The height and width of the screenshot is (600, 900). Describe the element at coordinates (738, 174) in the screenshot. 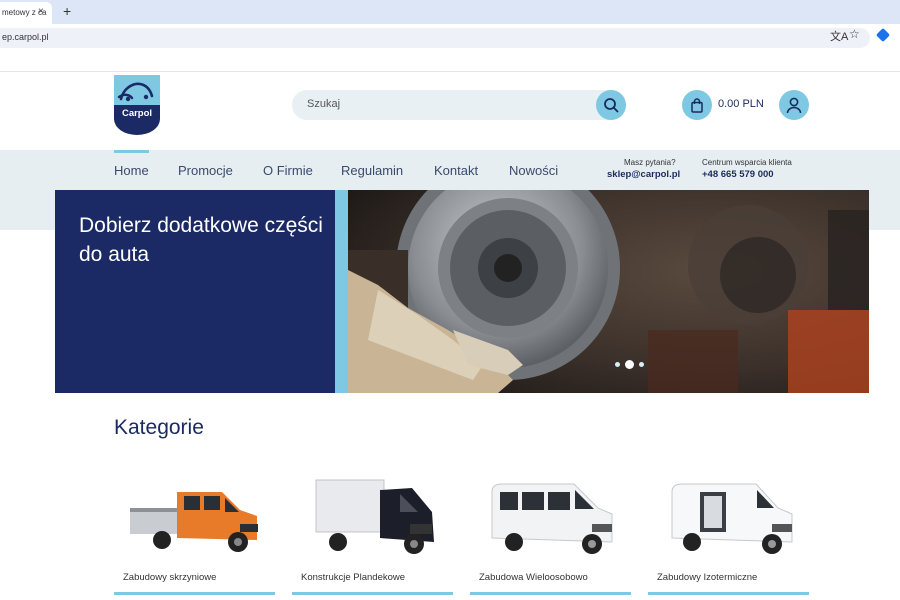

I see `support-phone-link: +48 665 579 000` at that location.